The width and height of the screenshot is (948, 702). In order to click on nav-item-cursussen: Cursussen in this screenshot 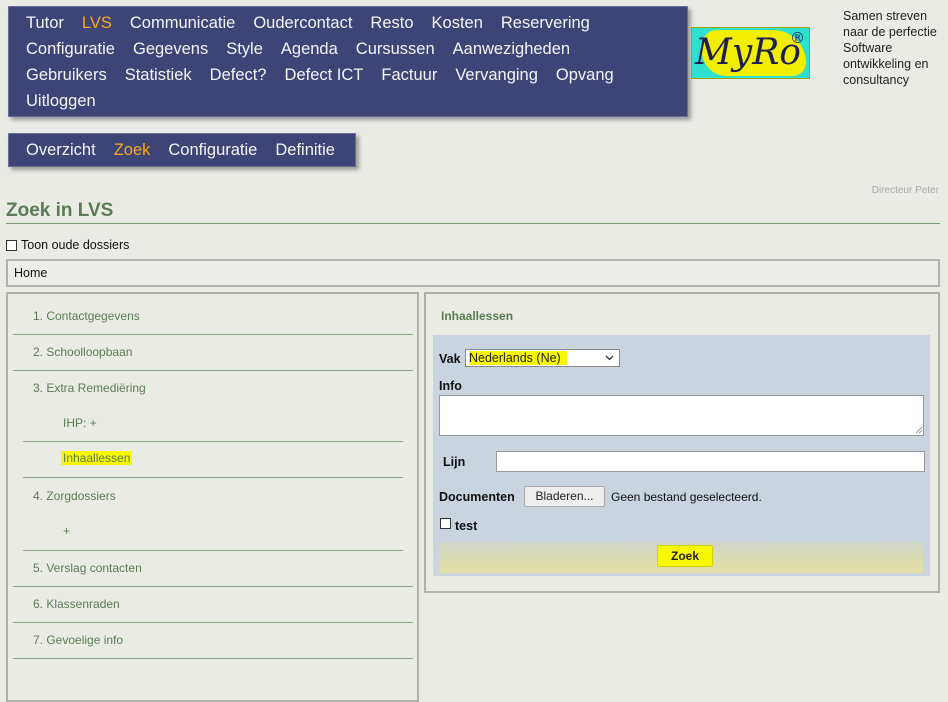, I will do `click(395, 49)`.